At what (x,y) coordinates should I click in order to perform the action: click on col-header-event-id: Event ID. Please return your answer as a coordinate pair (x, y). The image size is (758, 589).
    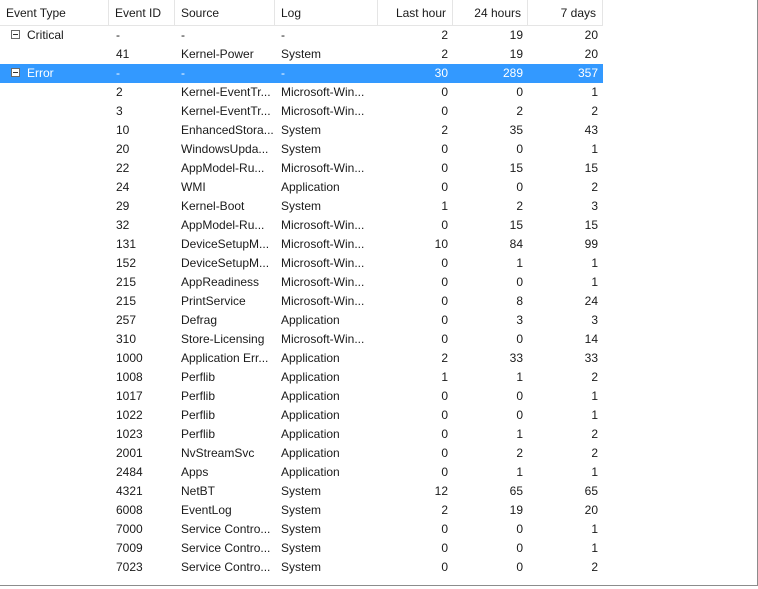
    Looking at the image, I should click on (142, 12).